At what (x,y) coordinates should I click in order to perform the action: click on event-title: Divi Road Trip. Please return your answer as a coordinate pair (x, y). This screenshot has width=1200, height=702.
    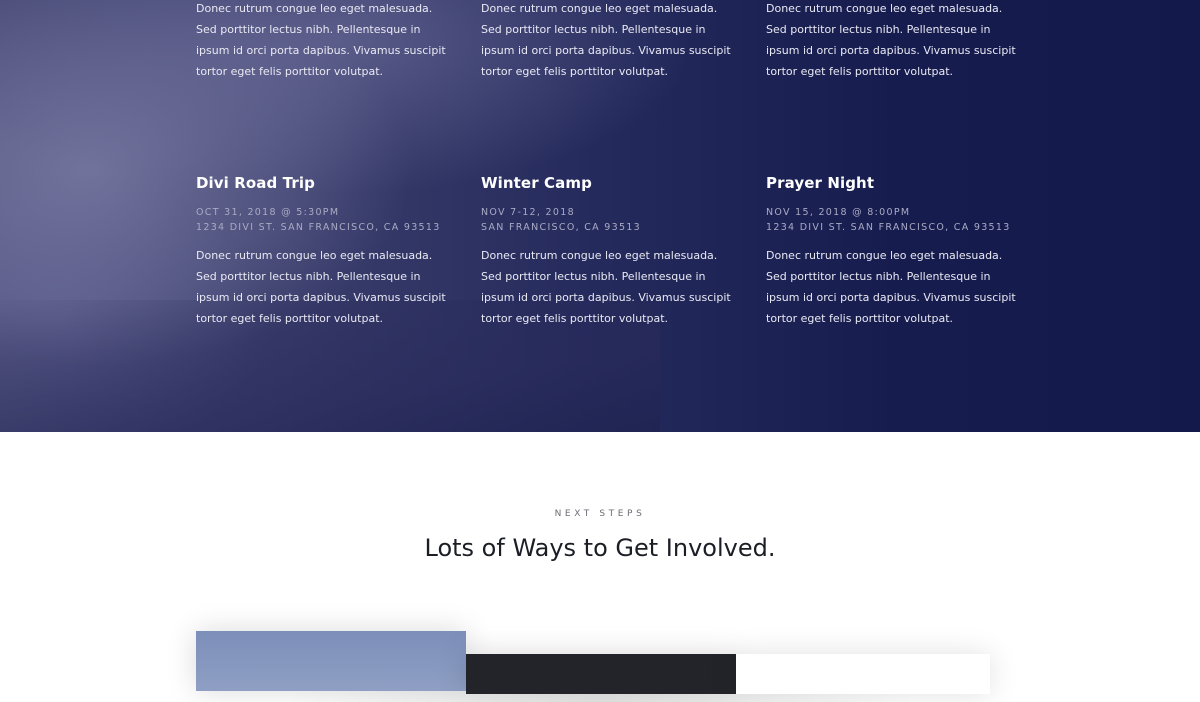
    Looking at the image, I should click on (321, 183).